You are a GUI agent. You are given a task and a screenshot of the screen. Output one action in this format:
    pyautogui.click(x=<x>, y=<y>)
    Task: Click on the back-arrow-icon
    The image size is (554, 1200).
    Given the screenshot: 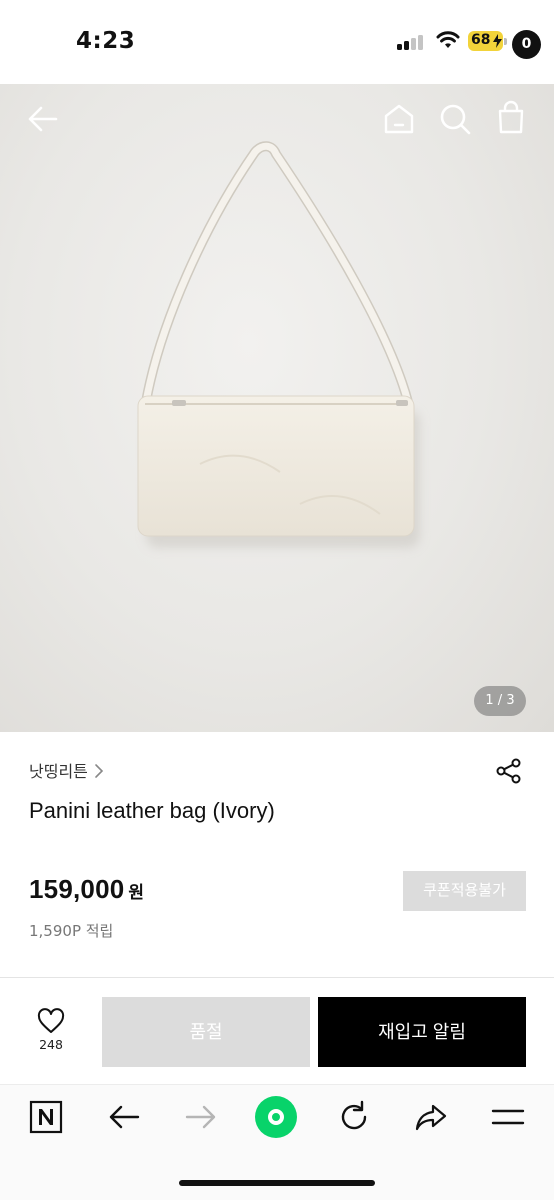 What is the action you would take?
    pyautogui.click(x=43, y=119)
    